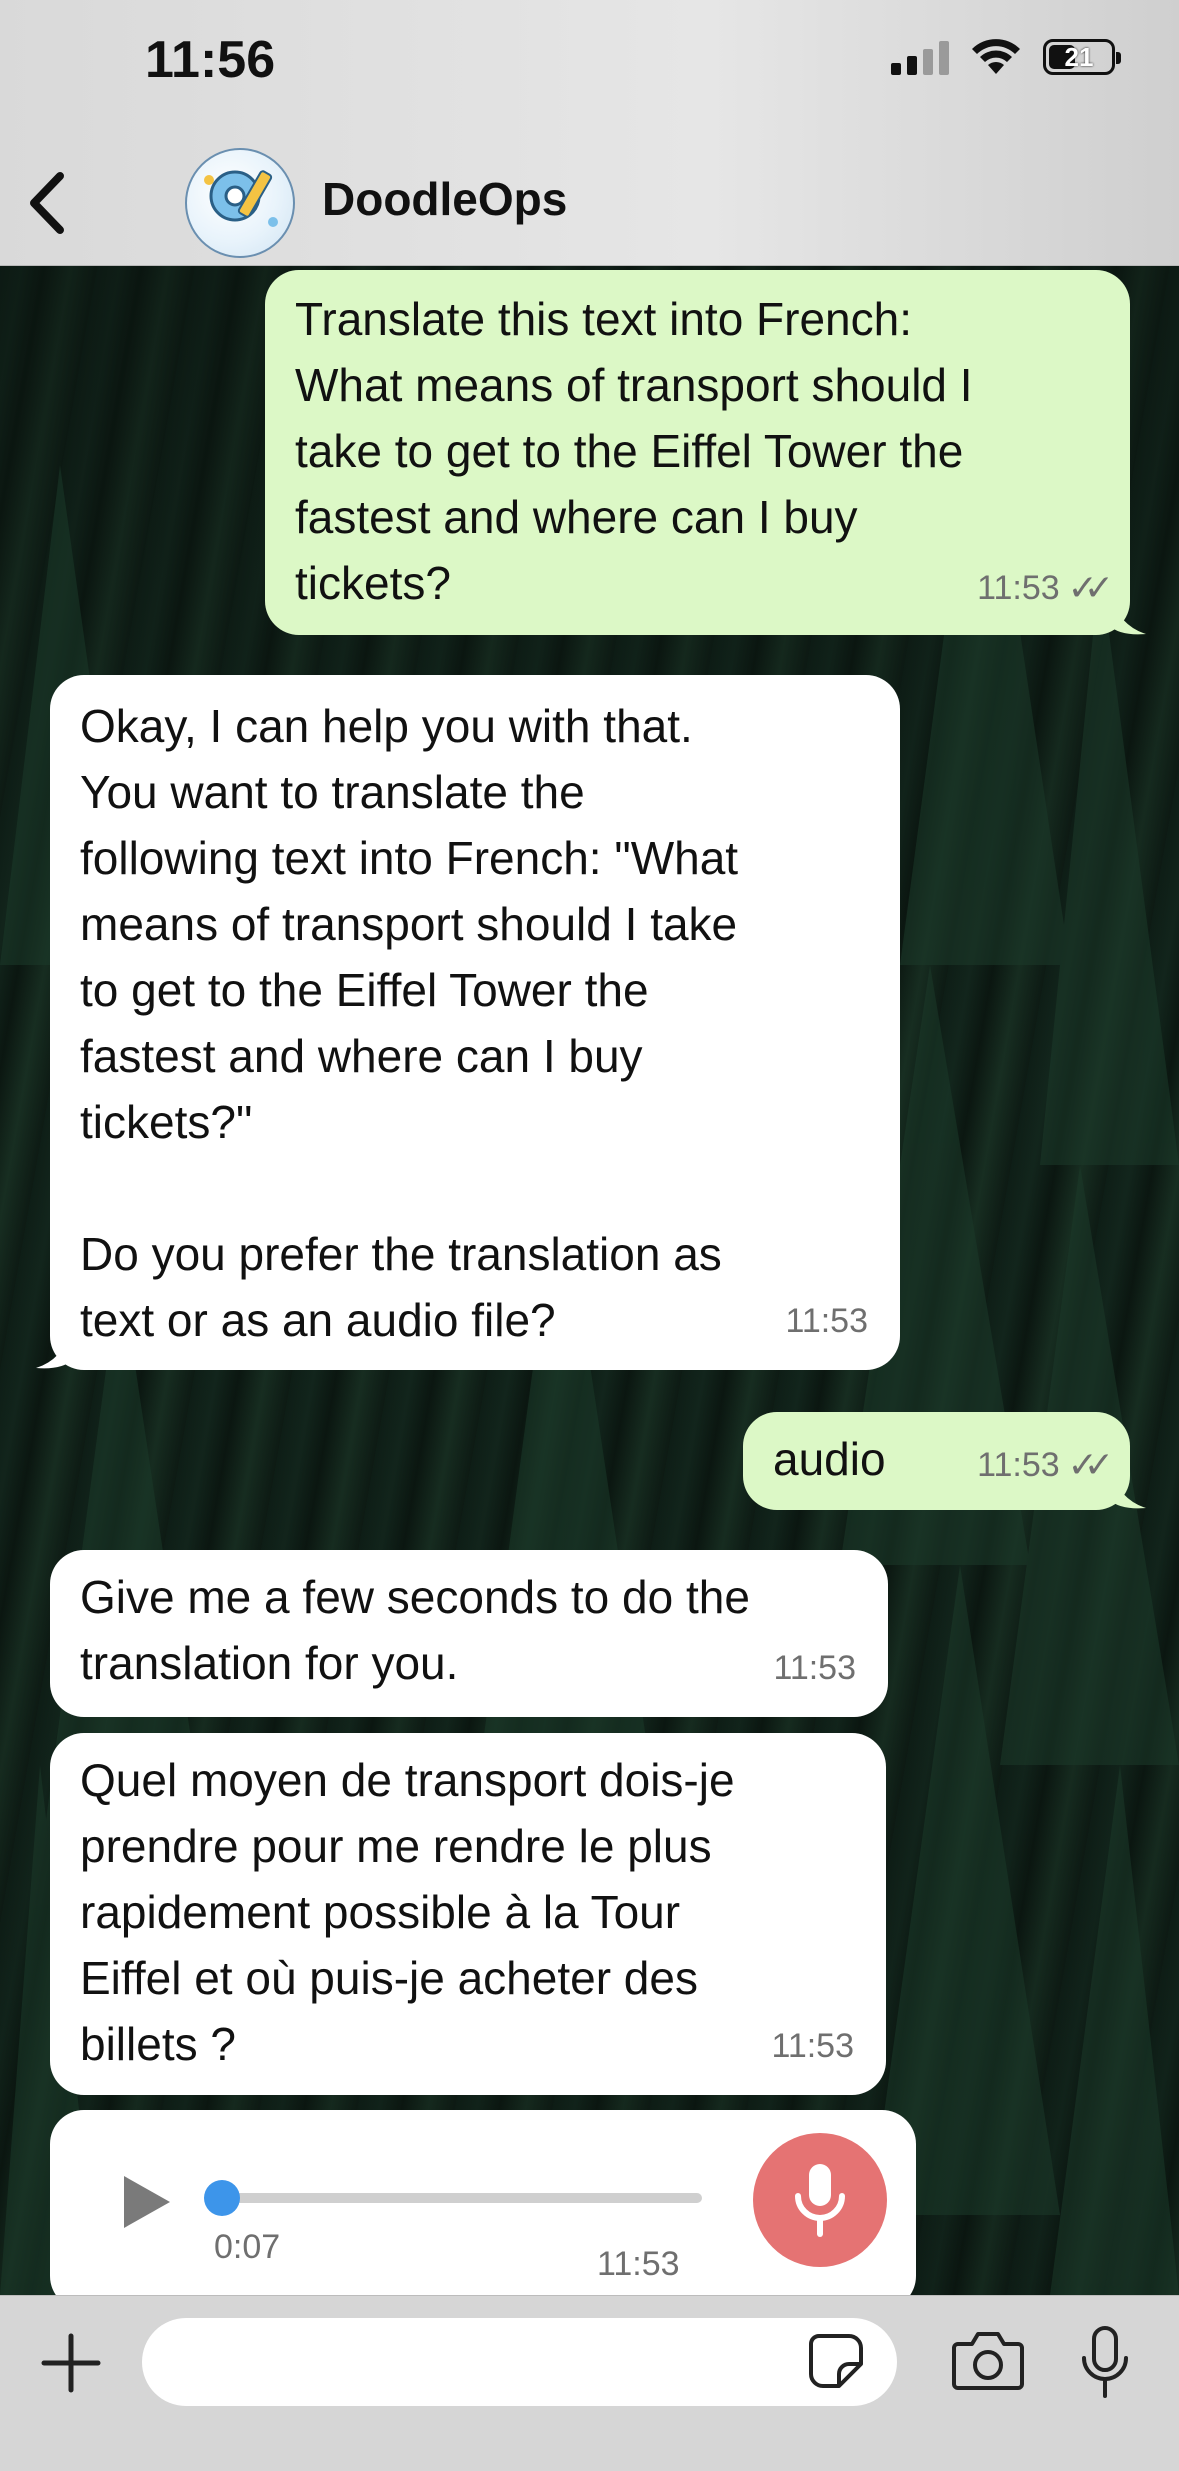 This screenshot has height=2471, width=1179. Describe the element at coordinates (988, 2360) in the screenshot. I see `camera-icon` at that location.